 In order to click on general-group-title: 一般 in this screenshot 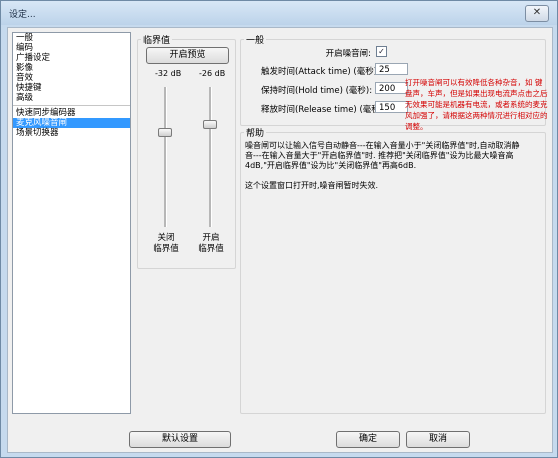, I will do `click(255, 39)`.